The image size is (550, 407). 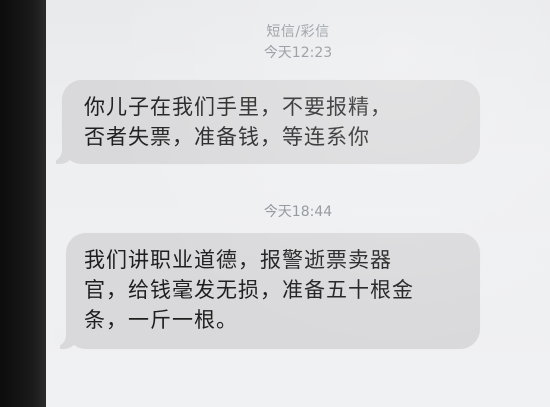 I want to click on message-line: 否者失票，准备钱，等连系你, so click(x=227, y=137).